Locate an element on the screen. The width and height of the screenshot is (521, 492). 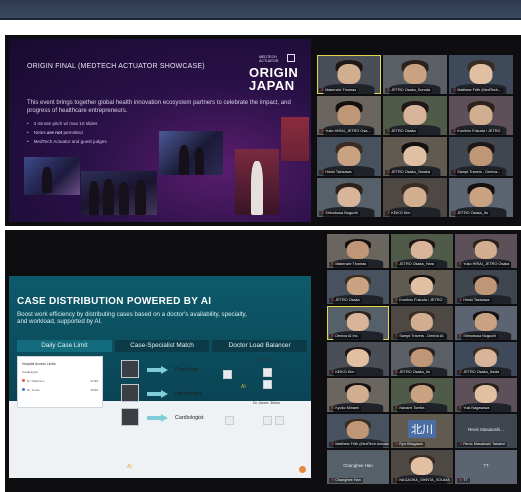
brand-logo-icon is located at coordinates (291, 58).